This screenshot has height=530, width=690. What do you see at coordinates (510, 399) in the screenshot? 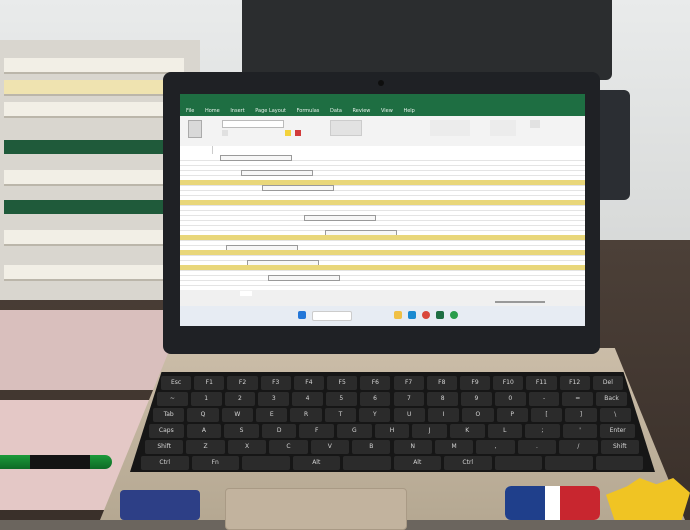
I see `keyboard-key: 0` at bounding box center [510, 399].